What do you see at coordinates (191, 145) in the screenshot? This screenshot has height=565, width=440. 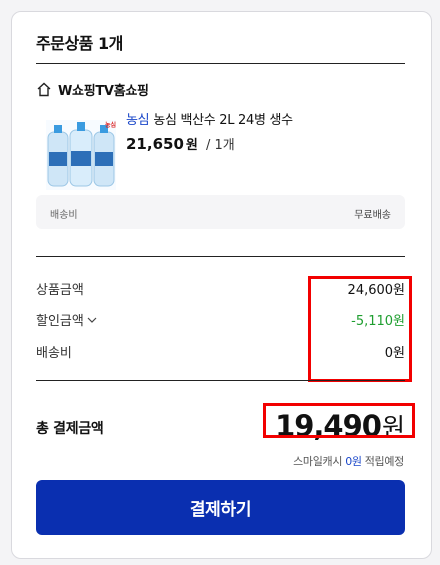 I see `price-unit: 원` at bounding box center [191, 145].